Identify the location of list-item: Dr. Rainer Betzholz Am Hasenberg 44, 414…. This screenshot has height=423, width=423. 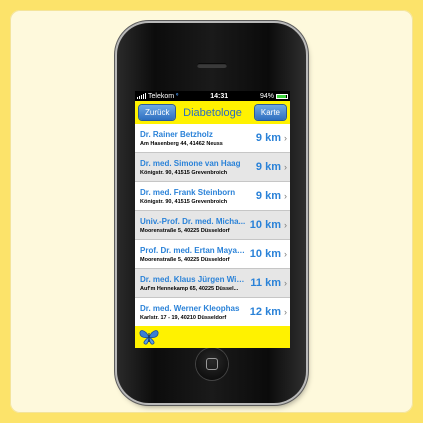
(212, 138).